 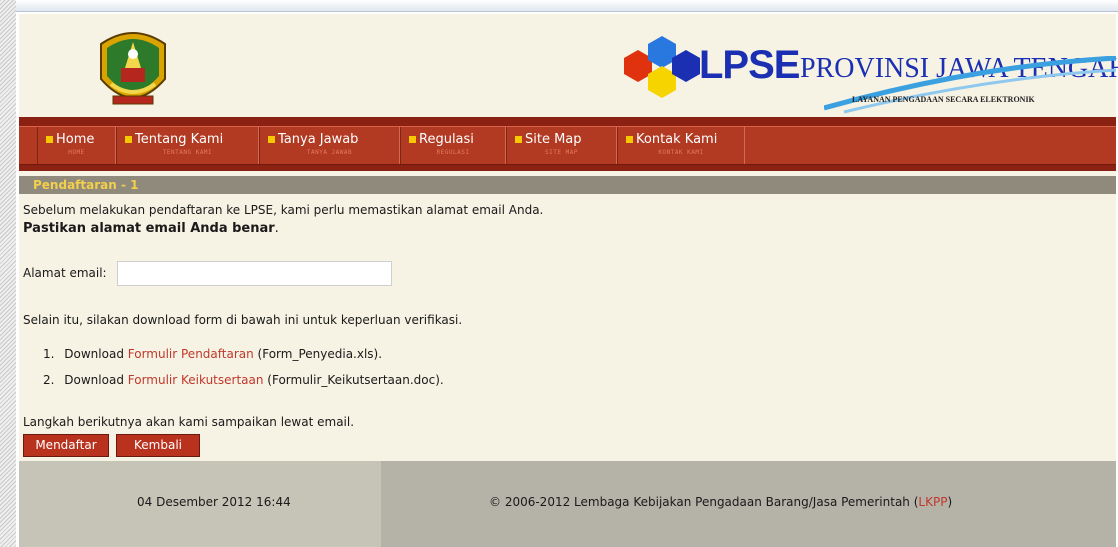 I want to click on nav-item-sublabel: HOME, so click(x=76, y=152).